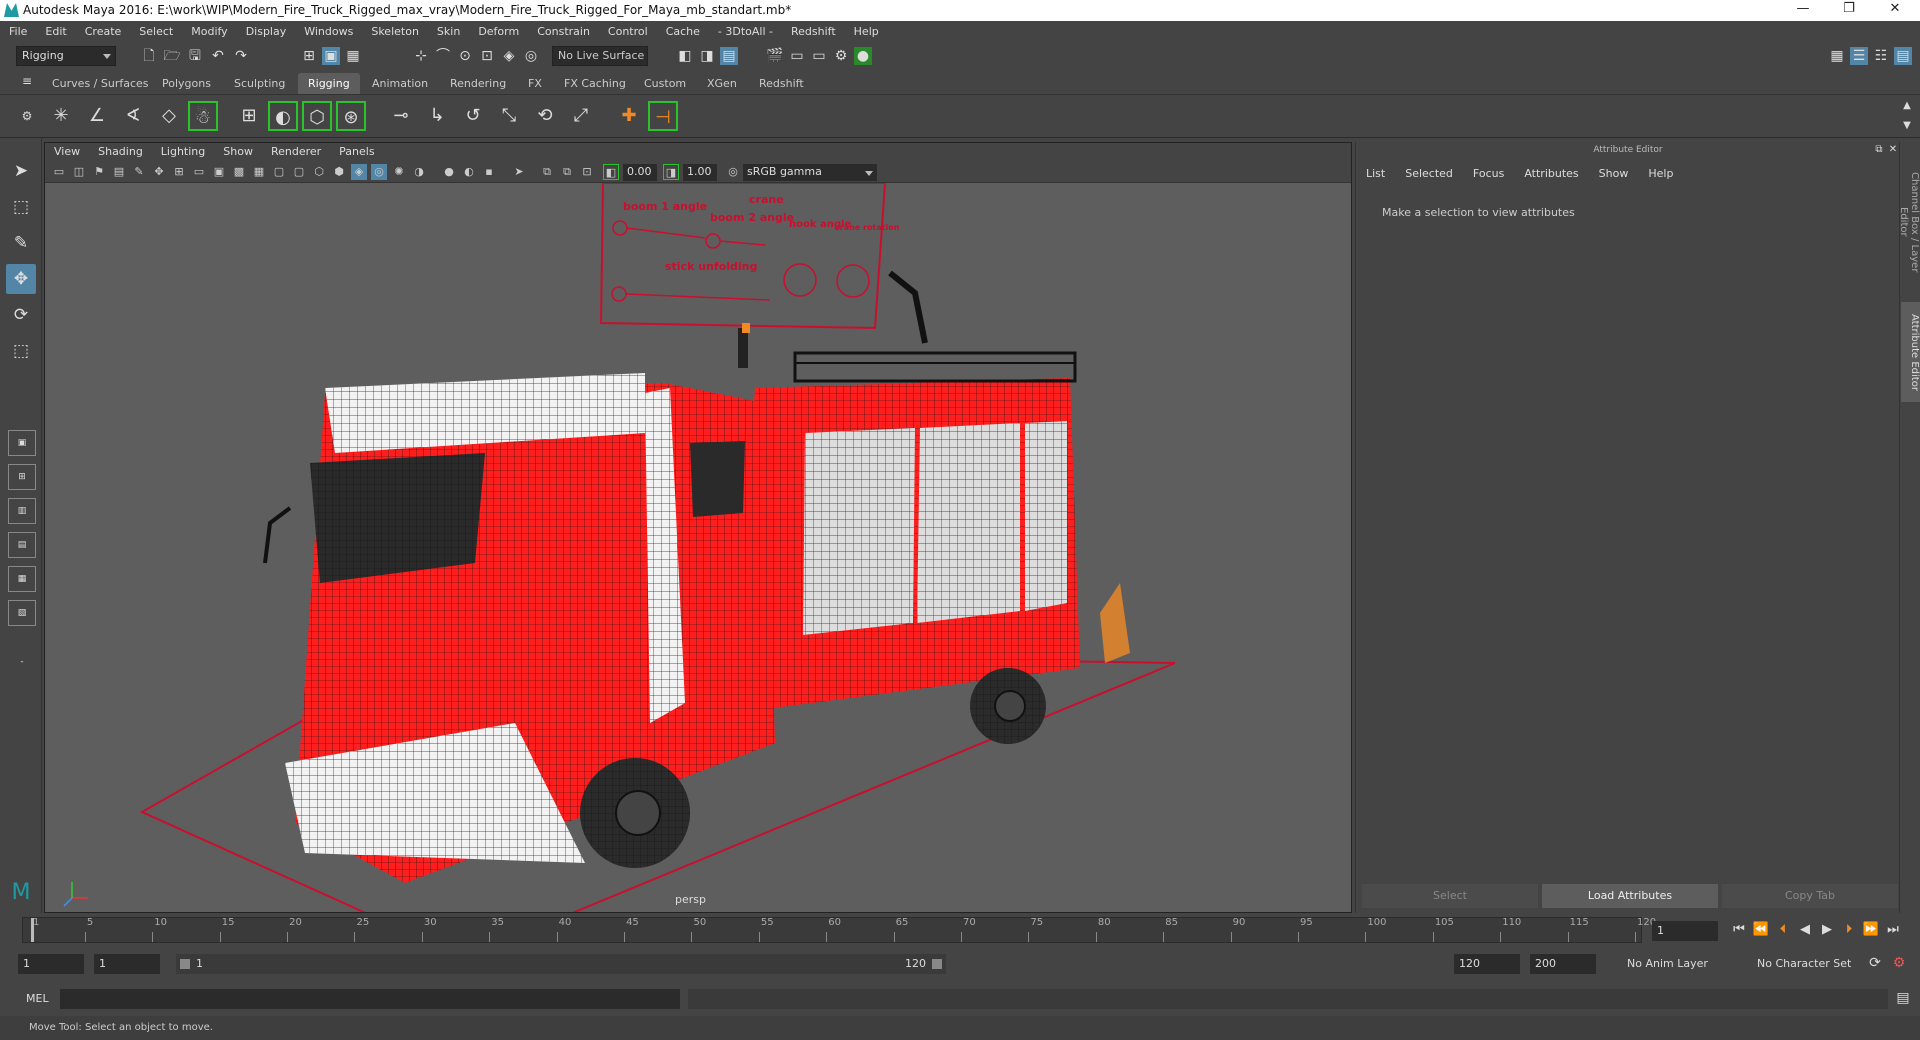  What do you see at coordinates (810, 172) in the screenshot?
I see `color-space-dropdown: sRGB gamma` at bounding box center [810, 172].